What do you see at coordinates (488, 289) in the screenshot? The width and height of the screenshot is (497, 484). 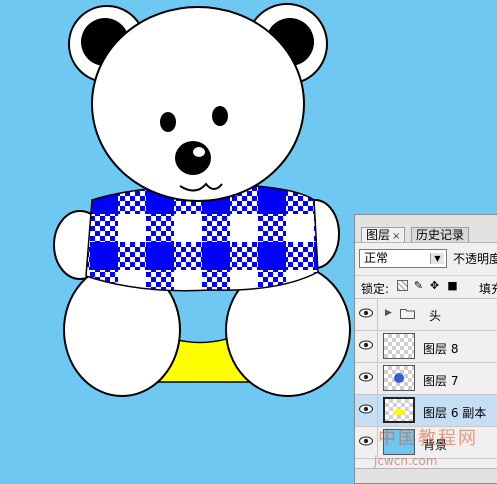 I see `fill-label: 填充` at bounding box center [488, 289].